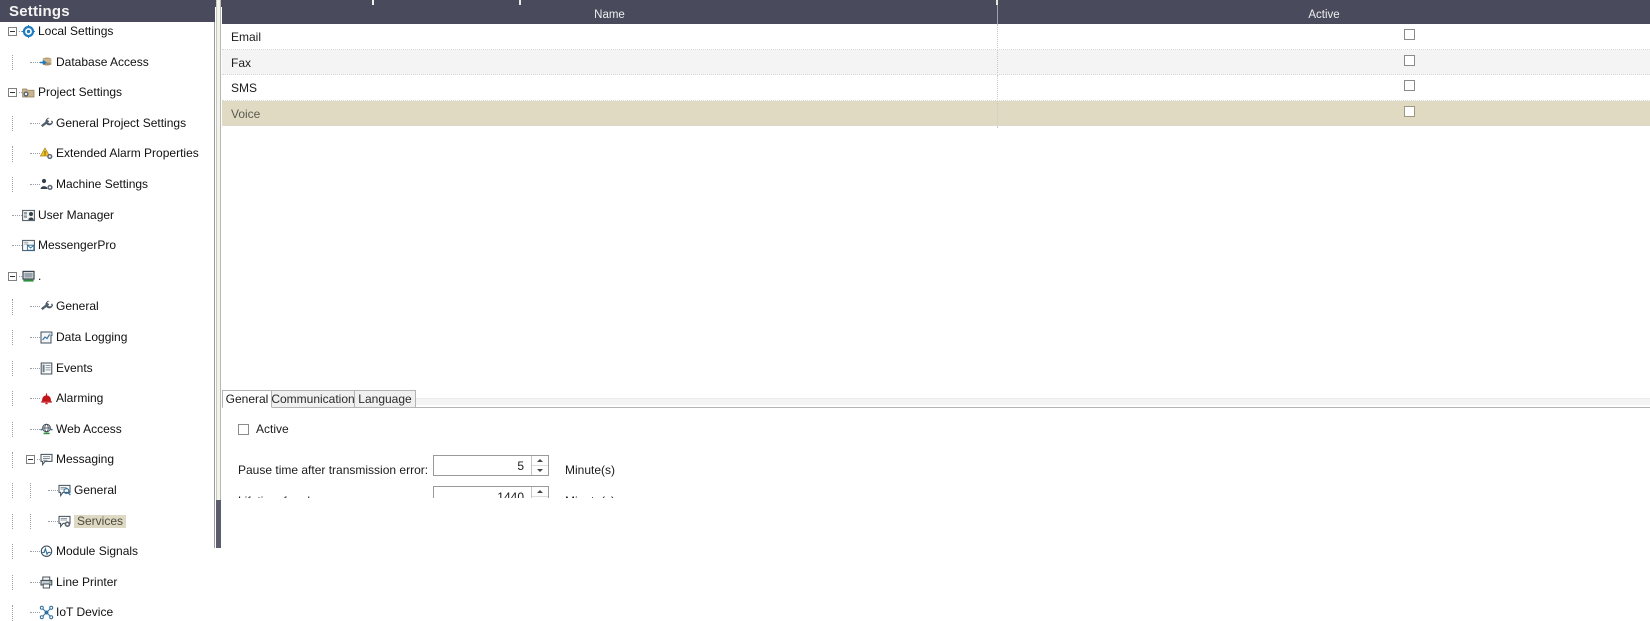 The height and width of the screenshot is (621, 1650). Describe the element at coordinates (80, 398) in the screenshot. I see `sidebar-item-label: Alarming` at that location.